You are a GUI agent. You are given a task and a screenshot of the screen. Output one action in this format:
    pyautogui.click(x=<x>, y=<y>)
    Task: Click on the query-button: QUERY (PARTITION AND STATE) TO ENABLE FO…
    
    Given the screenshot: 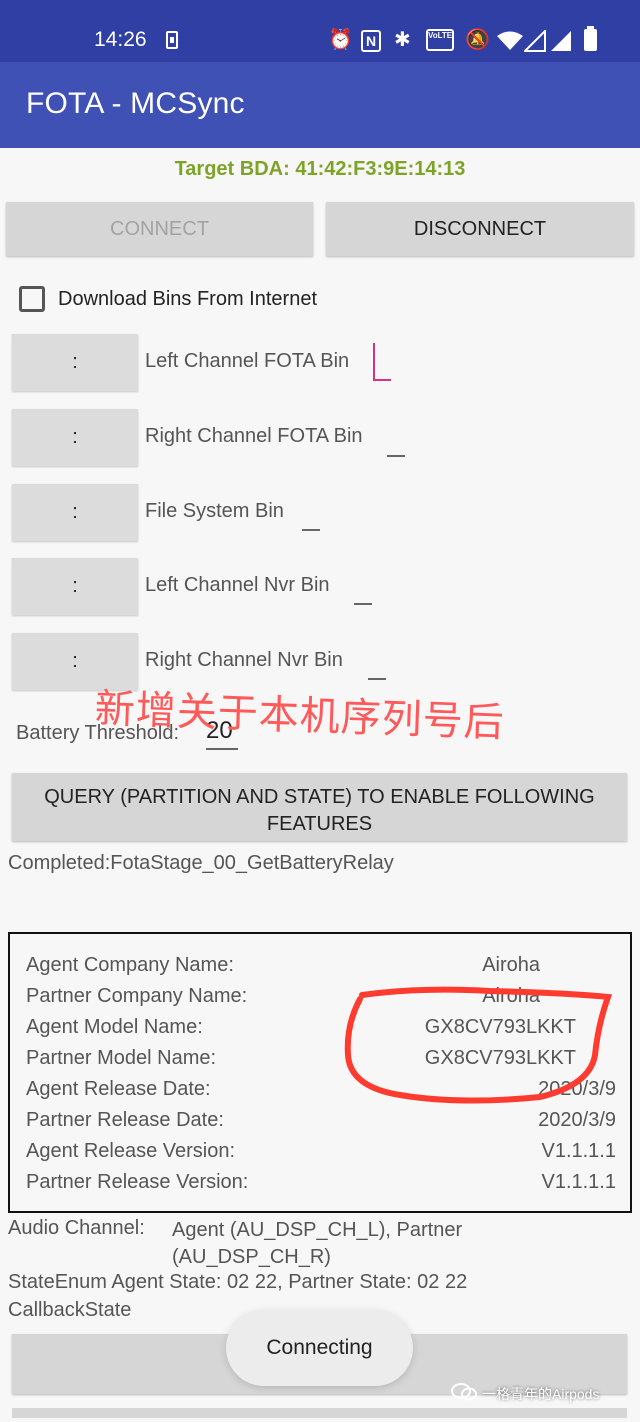 What is the action you would take?
    pyautogui.click(x=319, y=807)
    